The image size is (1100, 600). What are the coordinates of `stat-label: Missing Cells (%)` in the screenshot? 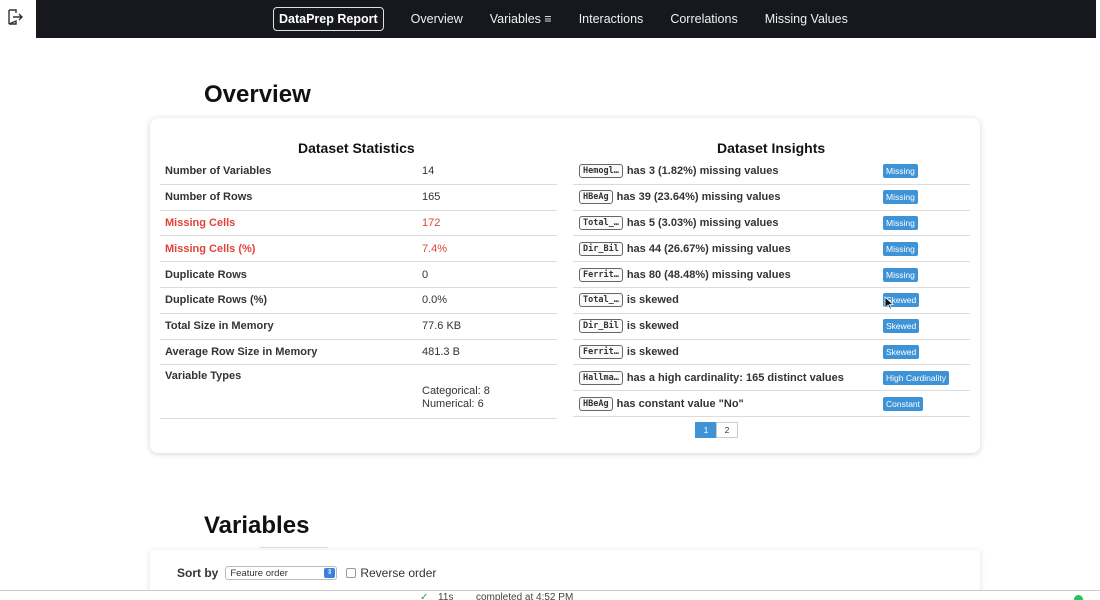 It's located at (210, 248).